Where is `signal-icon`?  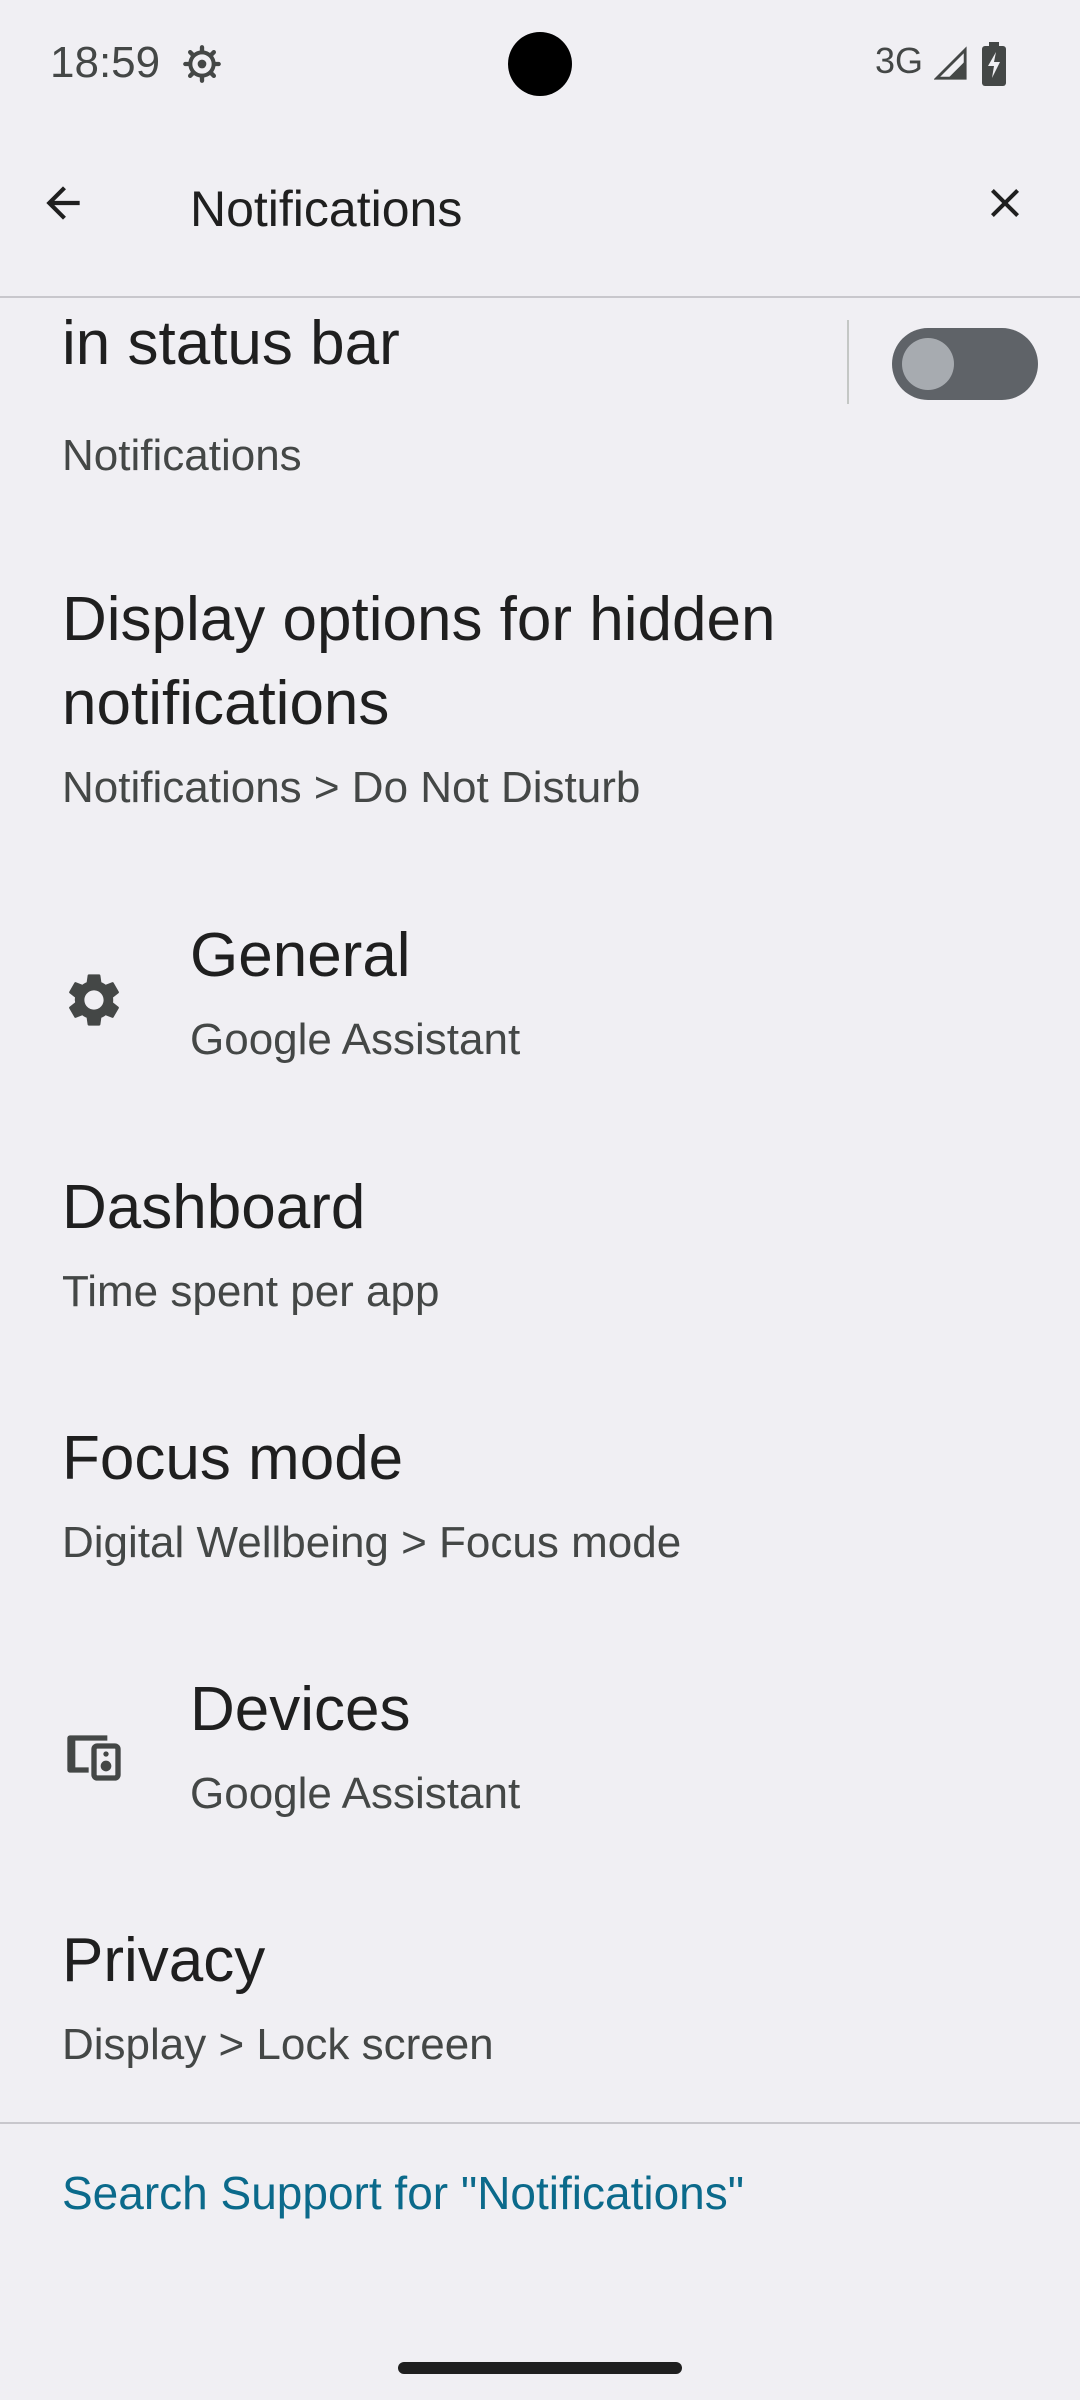
signal-icon is located at coordinates (950, 63).